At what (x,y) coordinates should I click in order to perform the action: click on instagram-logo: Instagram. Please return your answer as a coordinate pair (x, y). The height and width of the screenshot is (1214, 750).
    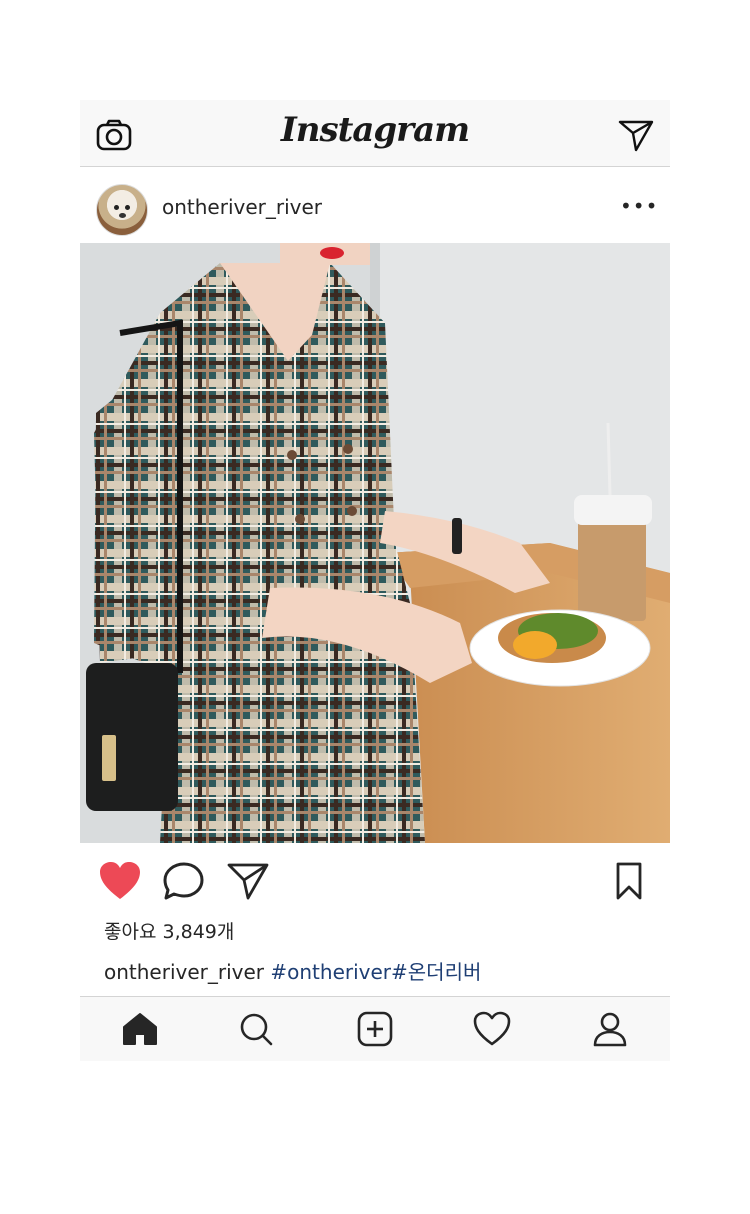
    Looking at the image, I should click on (375, 130).